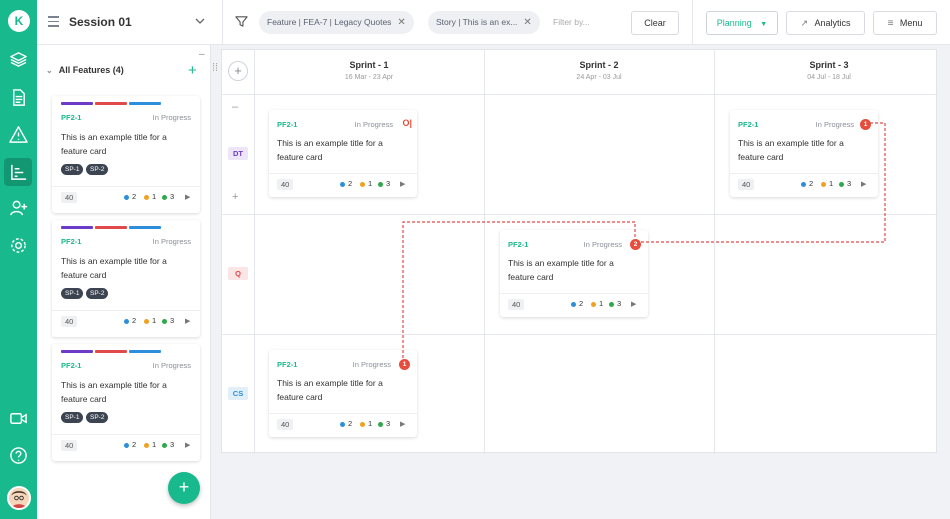 Image resolution: width=950 pixels, height=519 pixels. Describe the element at coordinates (91, 70) in the screenshot. I see `all-features-label: All Features (4)` at that location.